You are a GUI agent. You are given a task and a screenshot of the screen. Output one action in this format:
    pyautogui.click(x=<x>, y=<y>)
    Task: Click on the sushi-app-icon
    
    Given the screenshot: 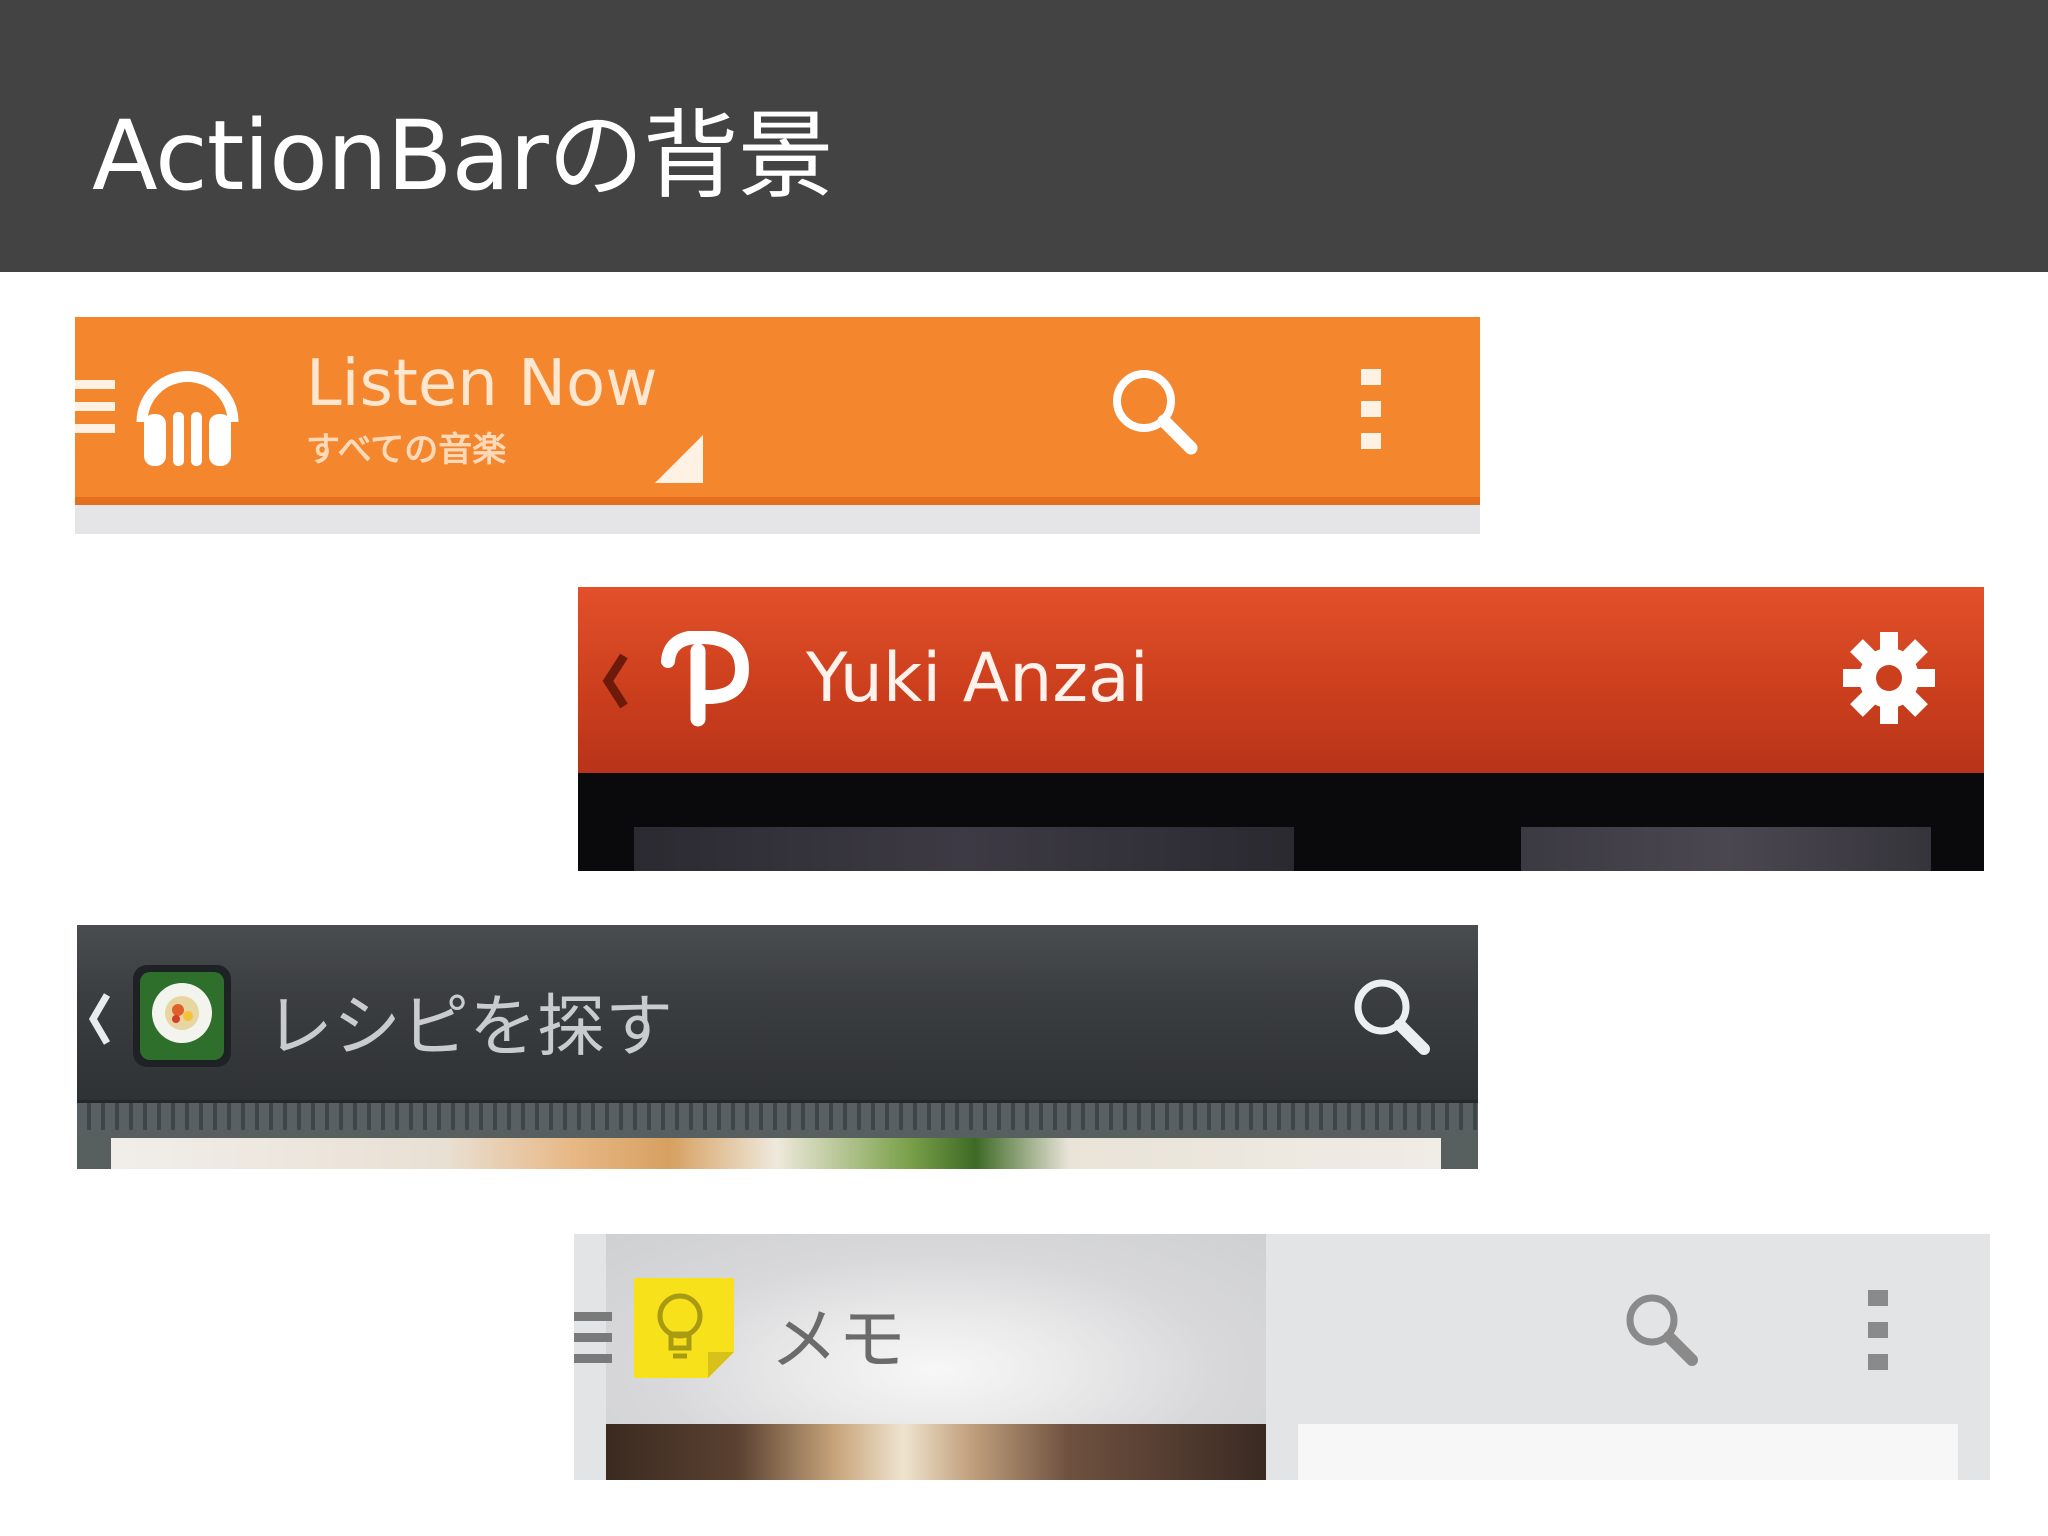 What is the action you would take?
    pyautogui.click(x=182, y=1016)
    